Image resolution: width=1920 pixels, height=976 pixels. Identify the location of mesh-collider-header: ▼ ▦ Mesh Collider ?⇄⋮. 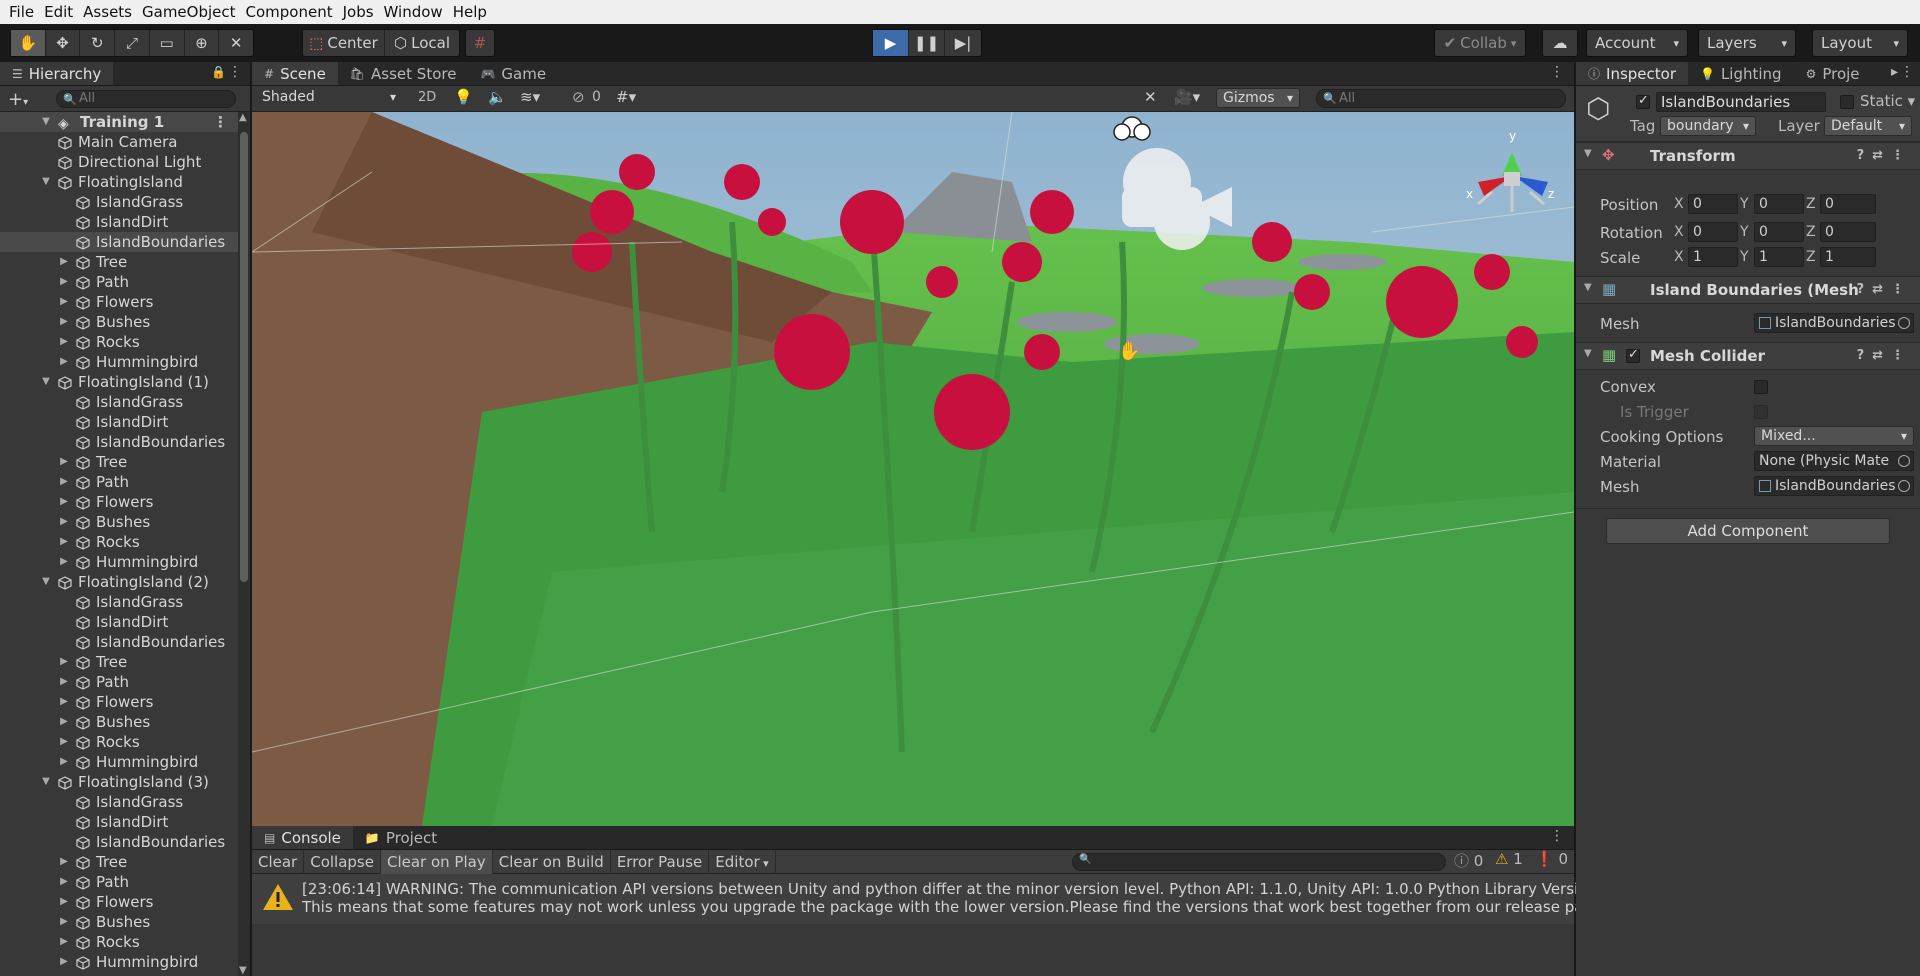
(1748, 356).